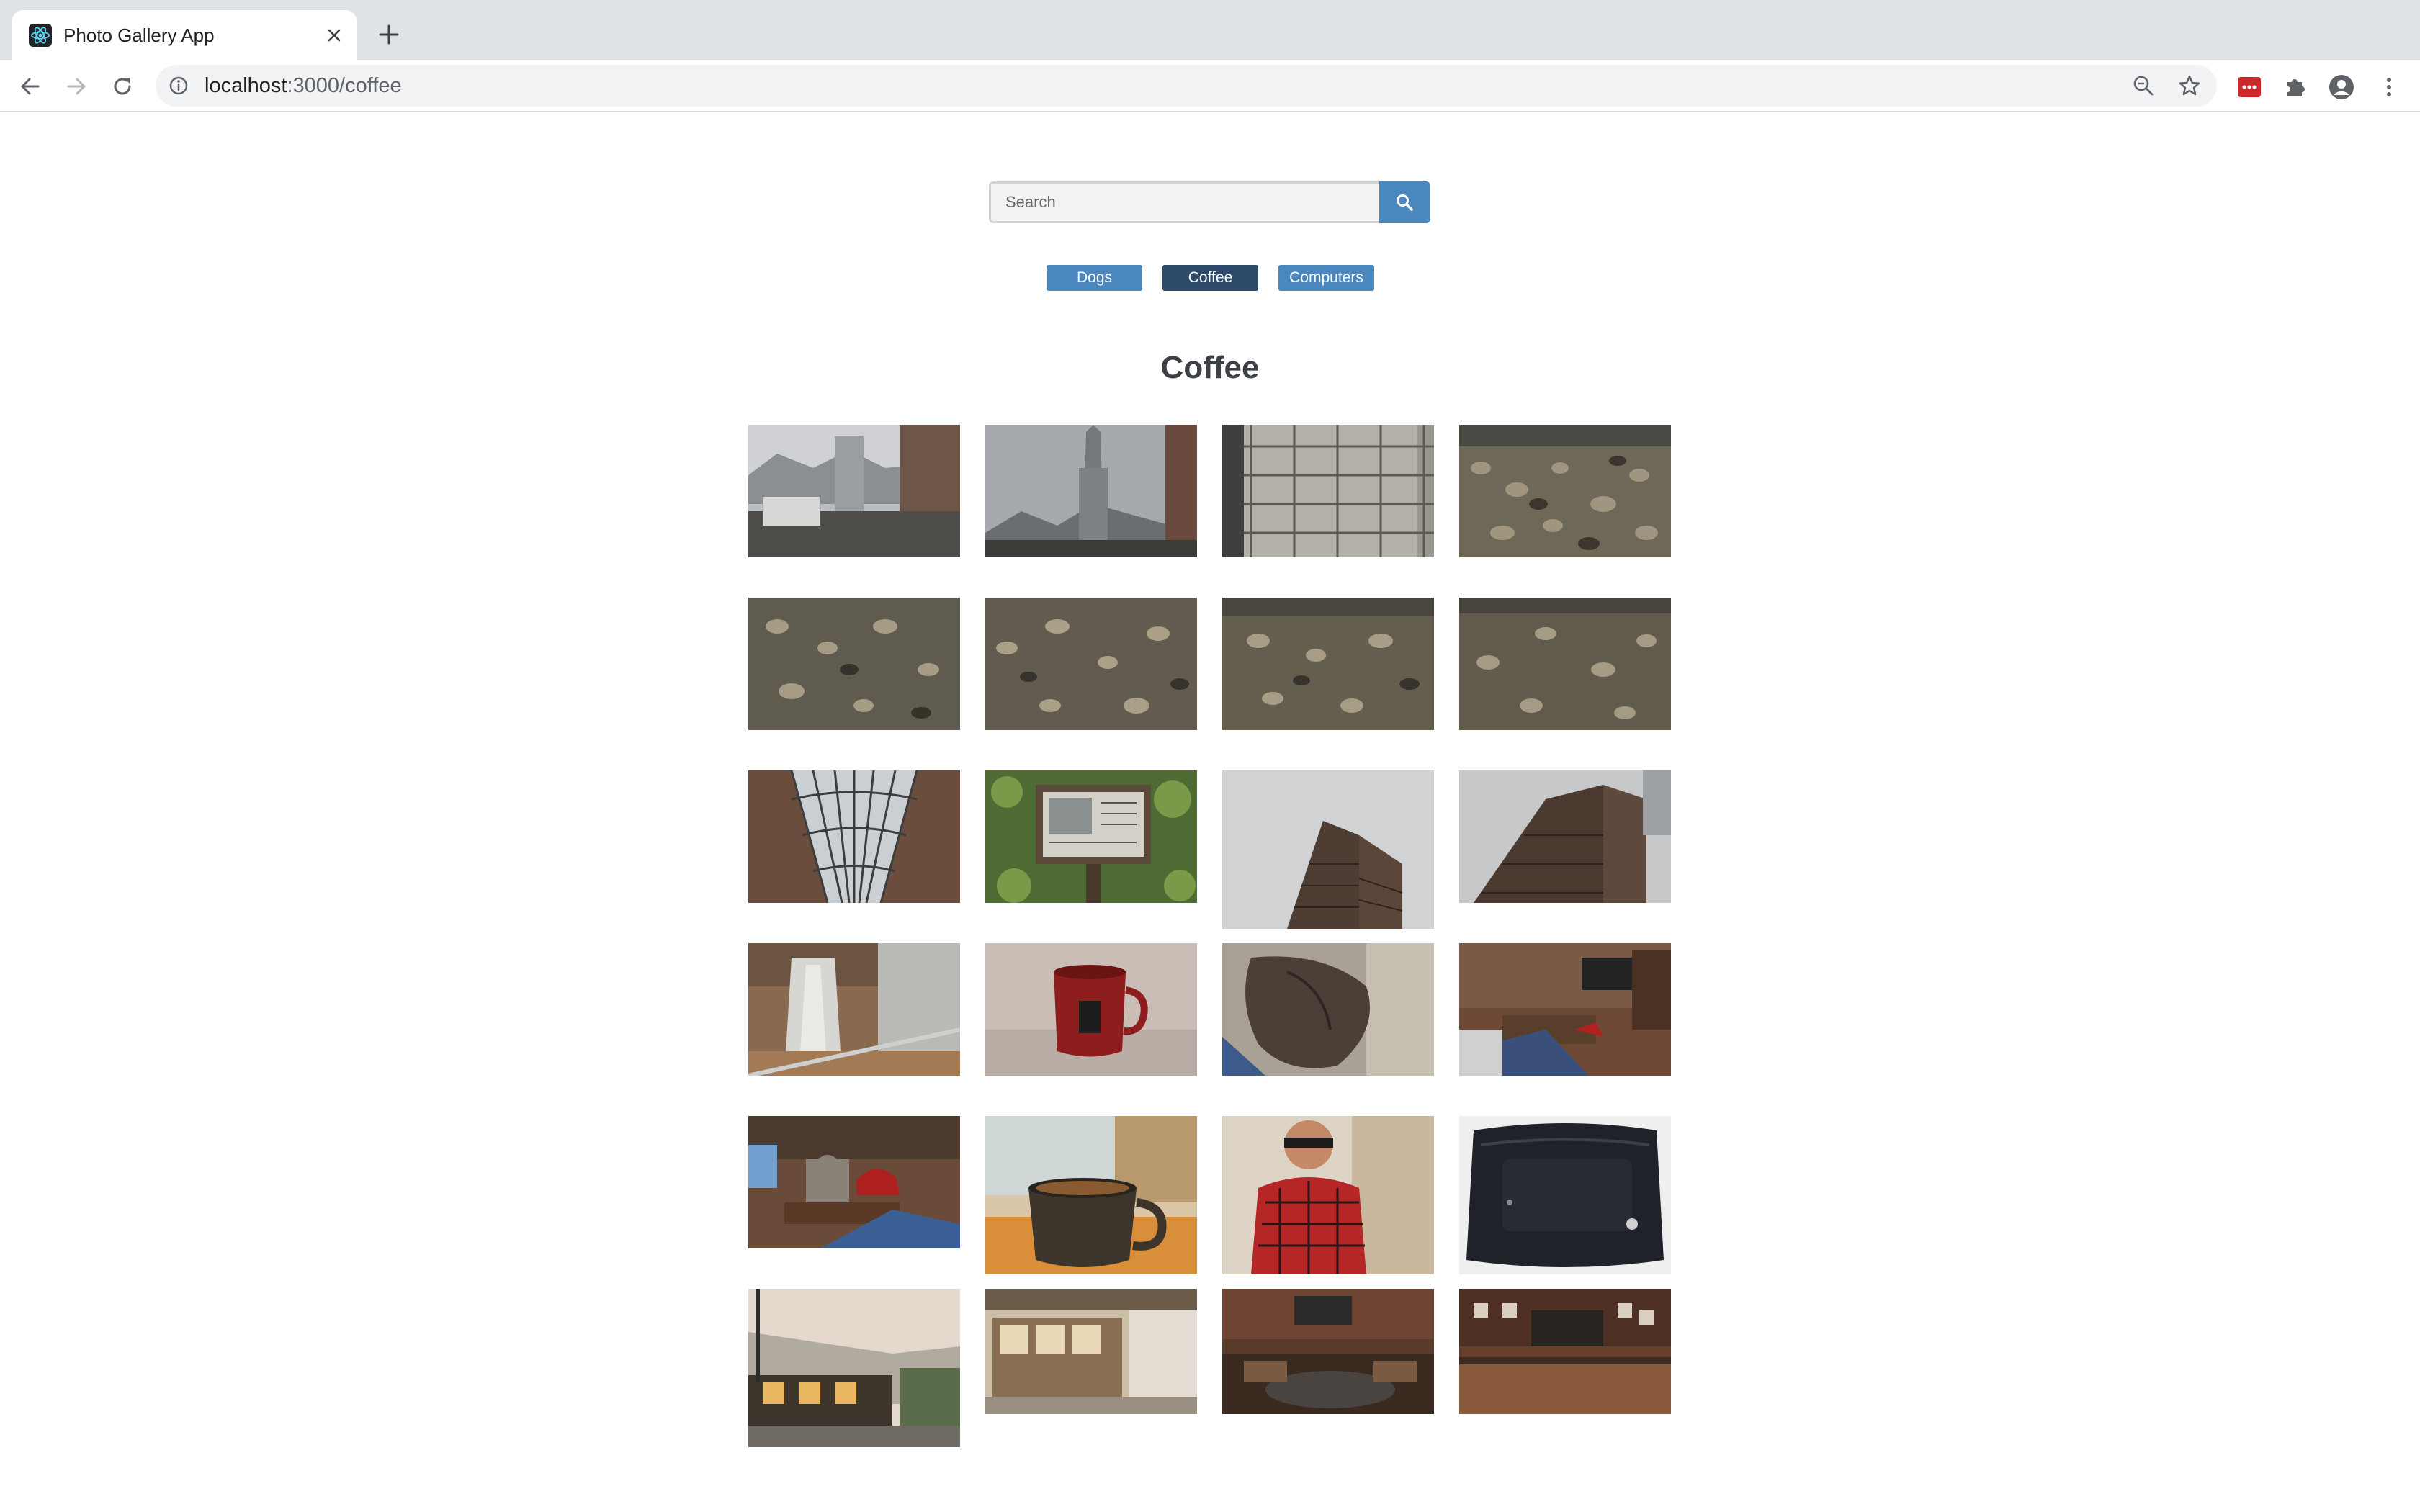  I want to click on category-nav: Dogs Coffee Computers, so click(1210, 278).